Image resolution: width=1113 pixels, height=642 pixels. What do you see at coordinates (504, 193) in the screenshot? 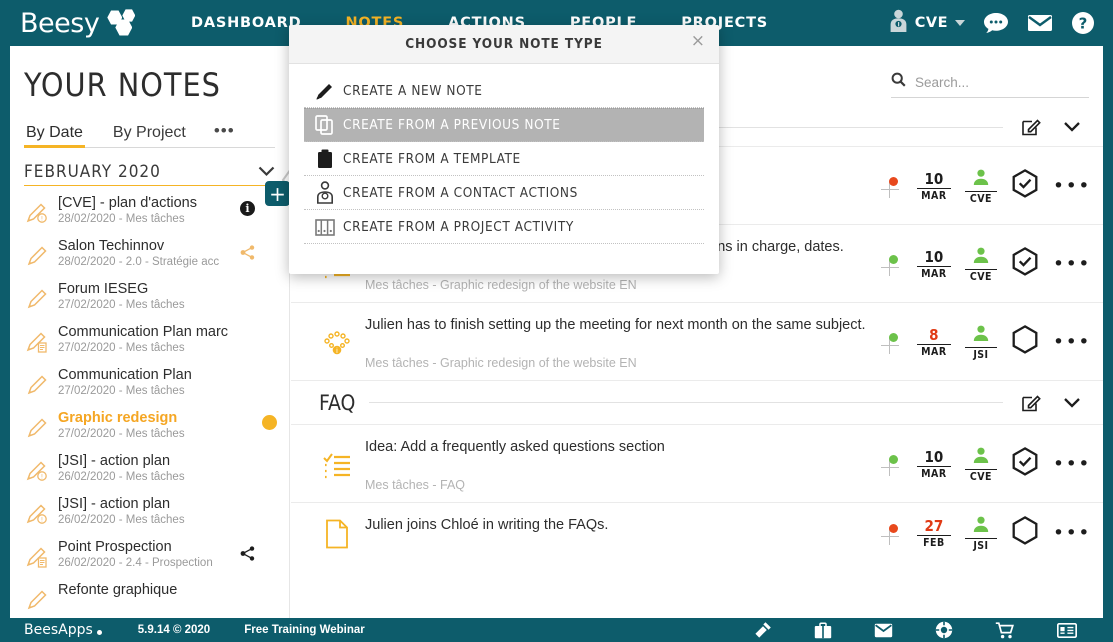
I see `menu-item-create-from-contact-actions: CREATE FROM A CONTACT ACTIONS` at bounding box center [504, 193].